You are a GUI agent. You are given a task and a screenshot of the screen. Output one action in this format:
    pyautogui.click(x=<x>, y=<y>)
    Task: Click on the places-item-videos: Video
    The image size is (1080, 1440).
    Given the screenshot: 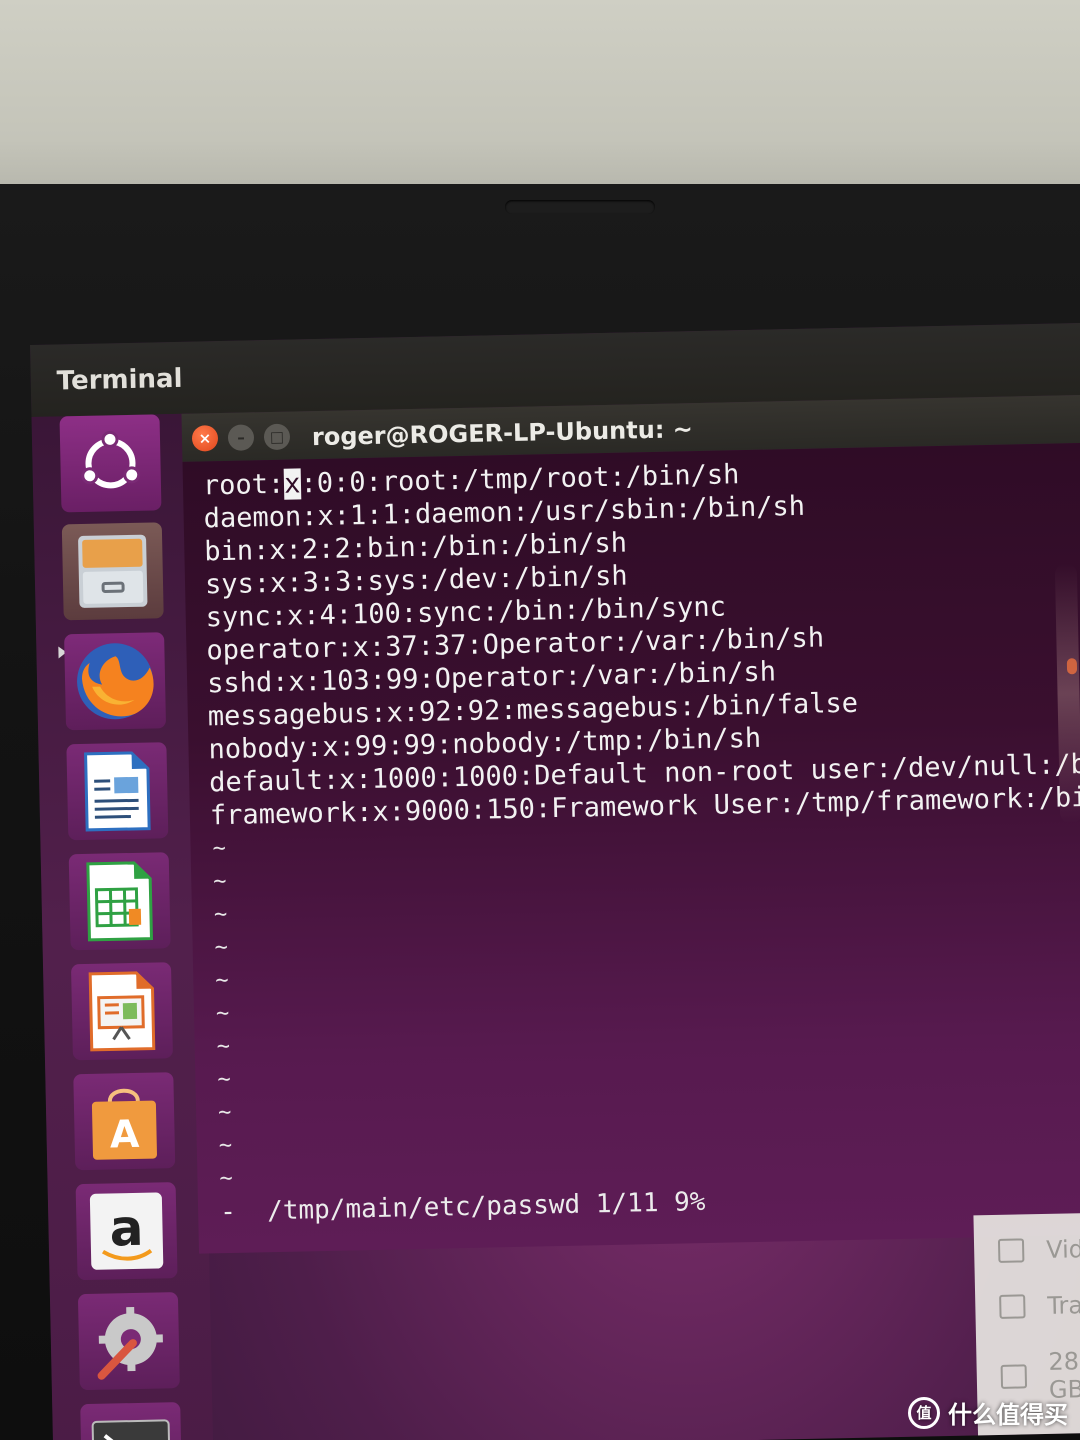 What is the action you would take?
    pyautogui.click(x=1038, y=1249)
    